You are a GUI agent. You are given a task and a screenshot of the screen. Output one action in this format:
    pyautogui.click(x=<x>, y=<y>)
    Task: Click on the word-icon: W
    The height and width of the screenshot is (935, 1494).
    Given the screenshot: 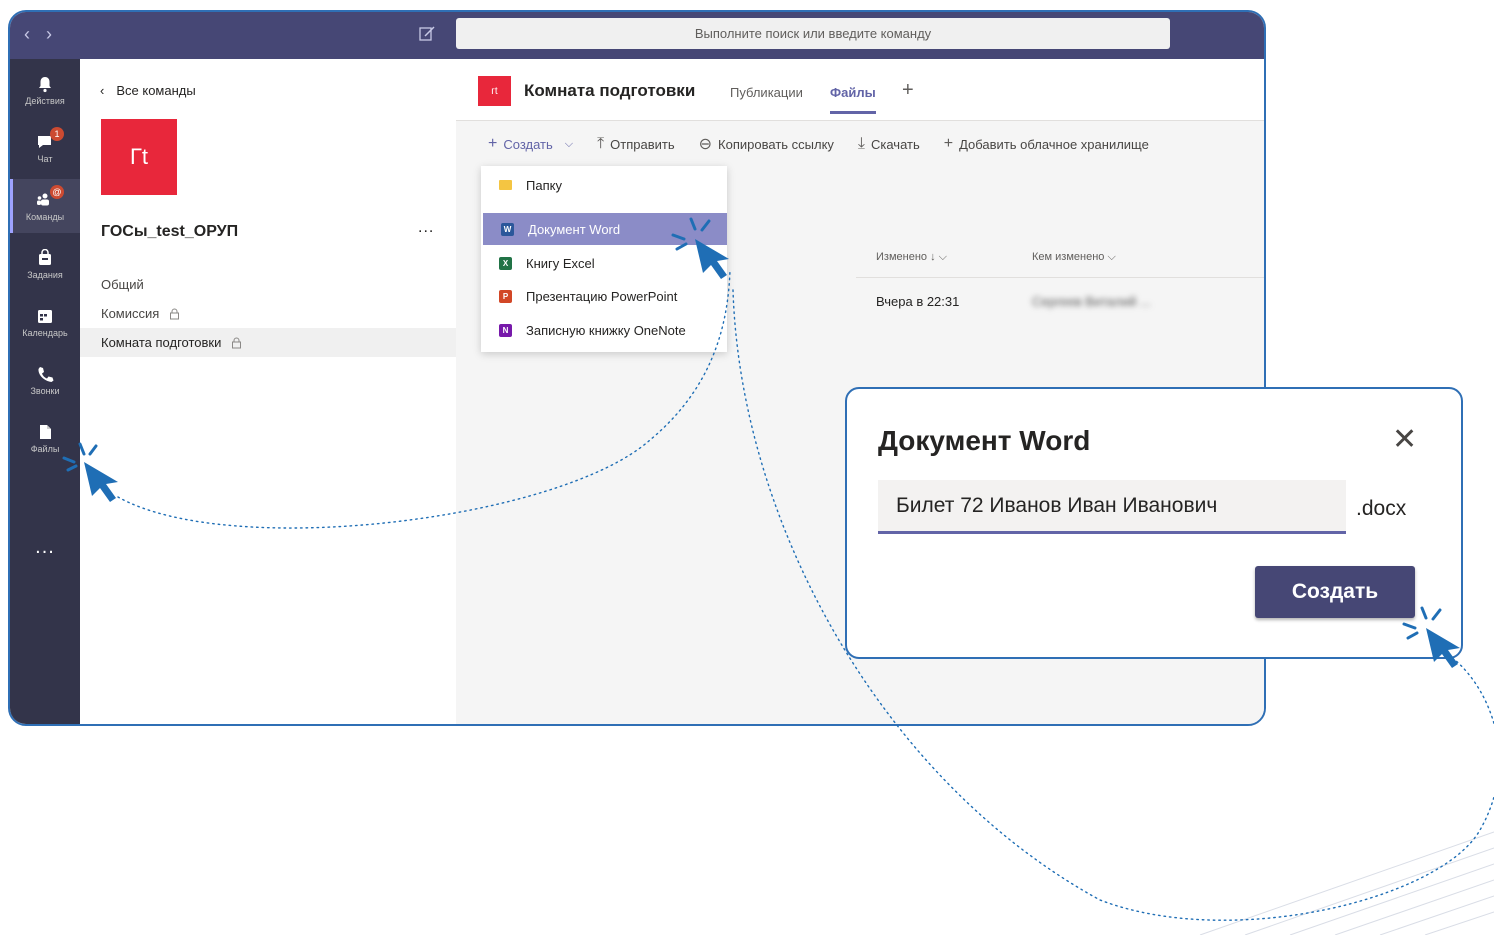 What is the action you would take?
    pyautogui.click(x=507, y=229)
    